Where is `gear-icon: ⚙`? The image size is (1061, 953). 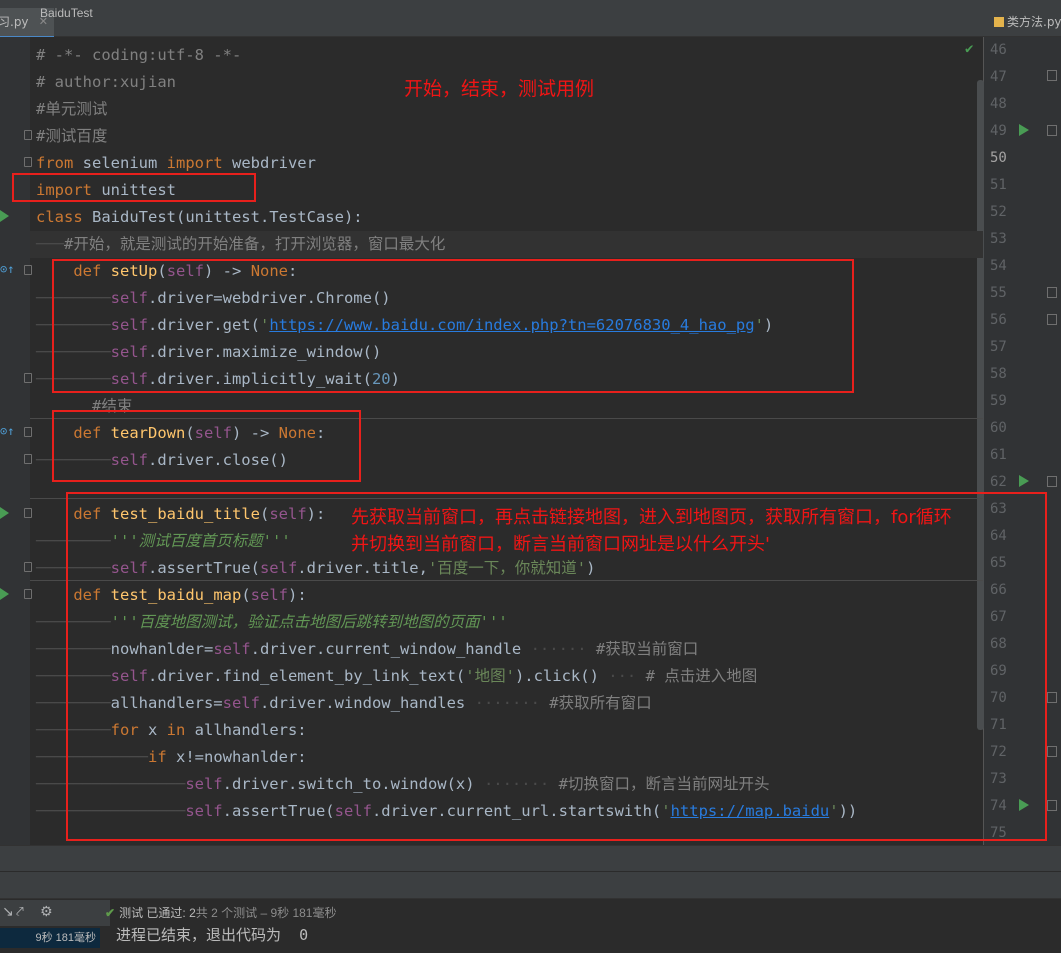
gear-icon: ⚙ is located at coordinates (46, 912).